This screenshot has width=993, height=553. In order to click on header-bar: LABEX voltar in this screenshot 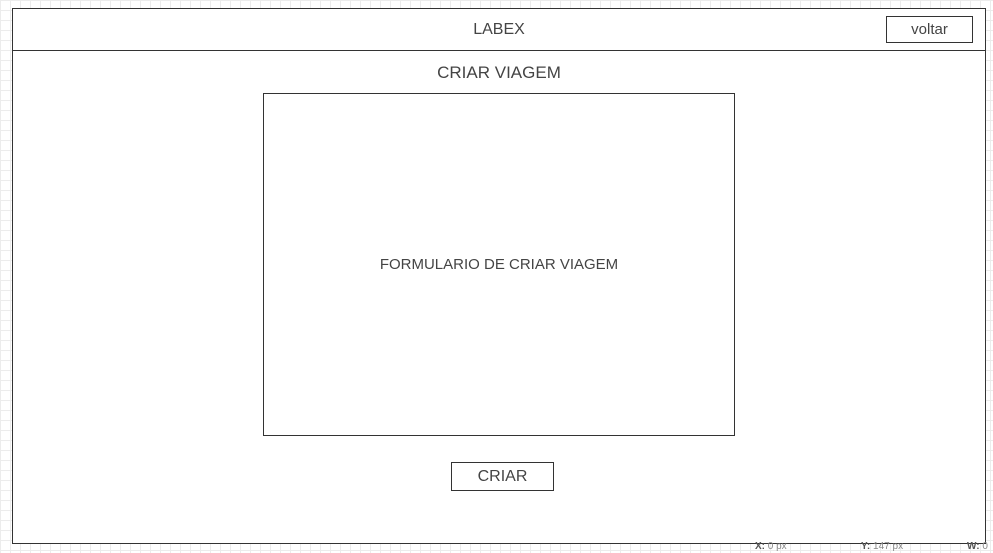, I will do `click(499, 30)`.